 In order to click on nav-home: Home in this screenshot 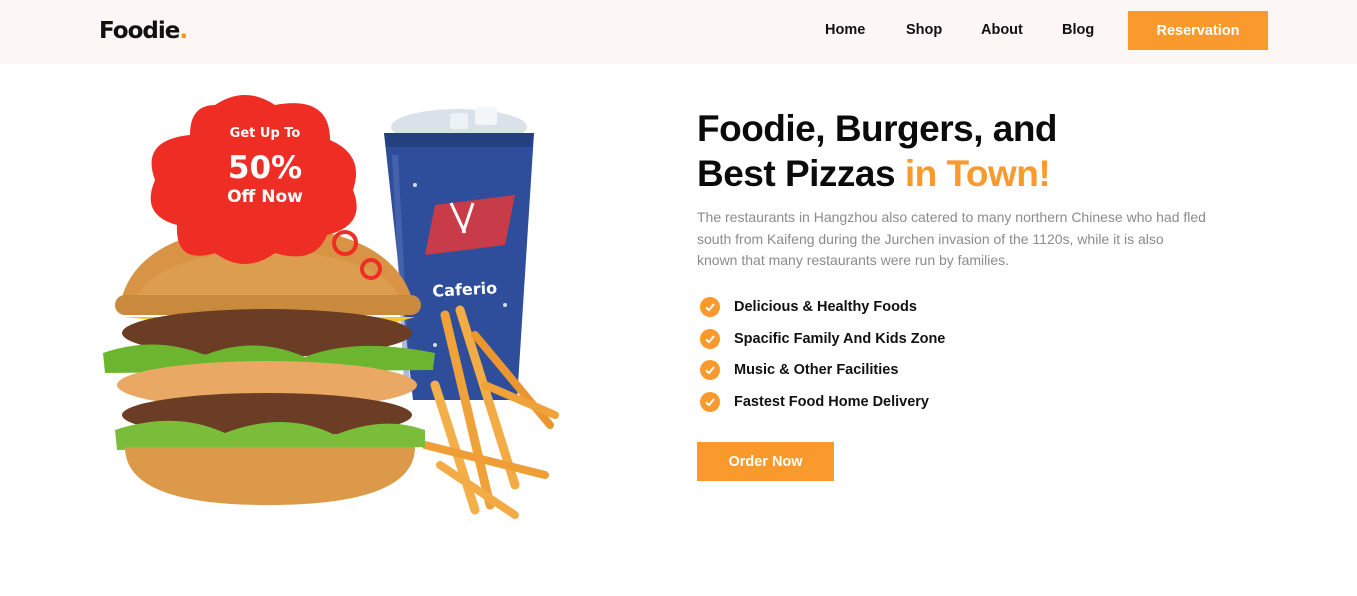, I will do `click(845, 30)`.